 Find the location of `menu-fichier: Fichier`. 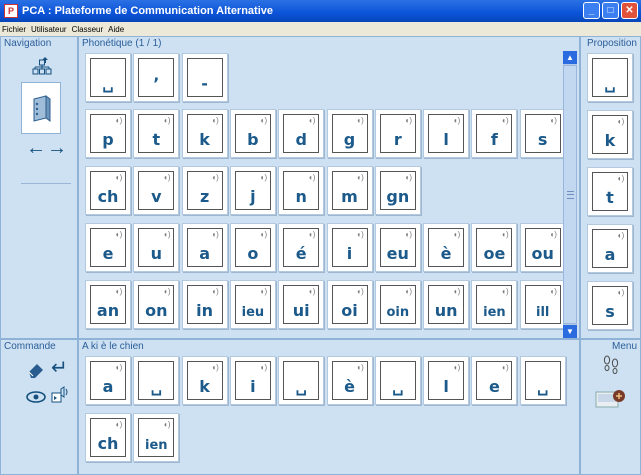

menu-fichier: Fichier is located at coordinates (14, 29).